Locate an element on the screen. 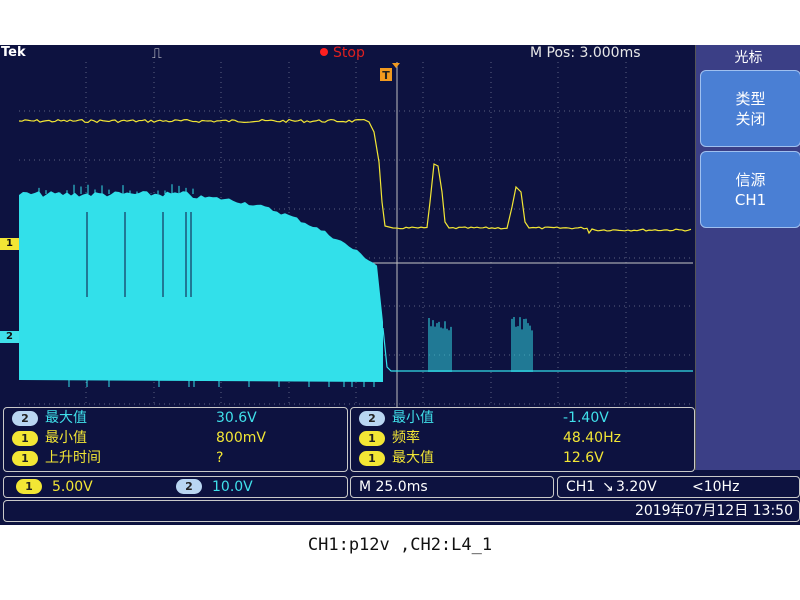 This screenshot has width=800, height=600. svg-text: T is located at coordinates (386, 75).